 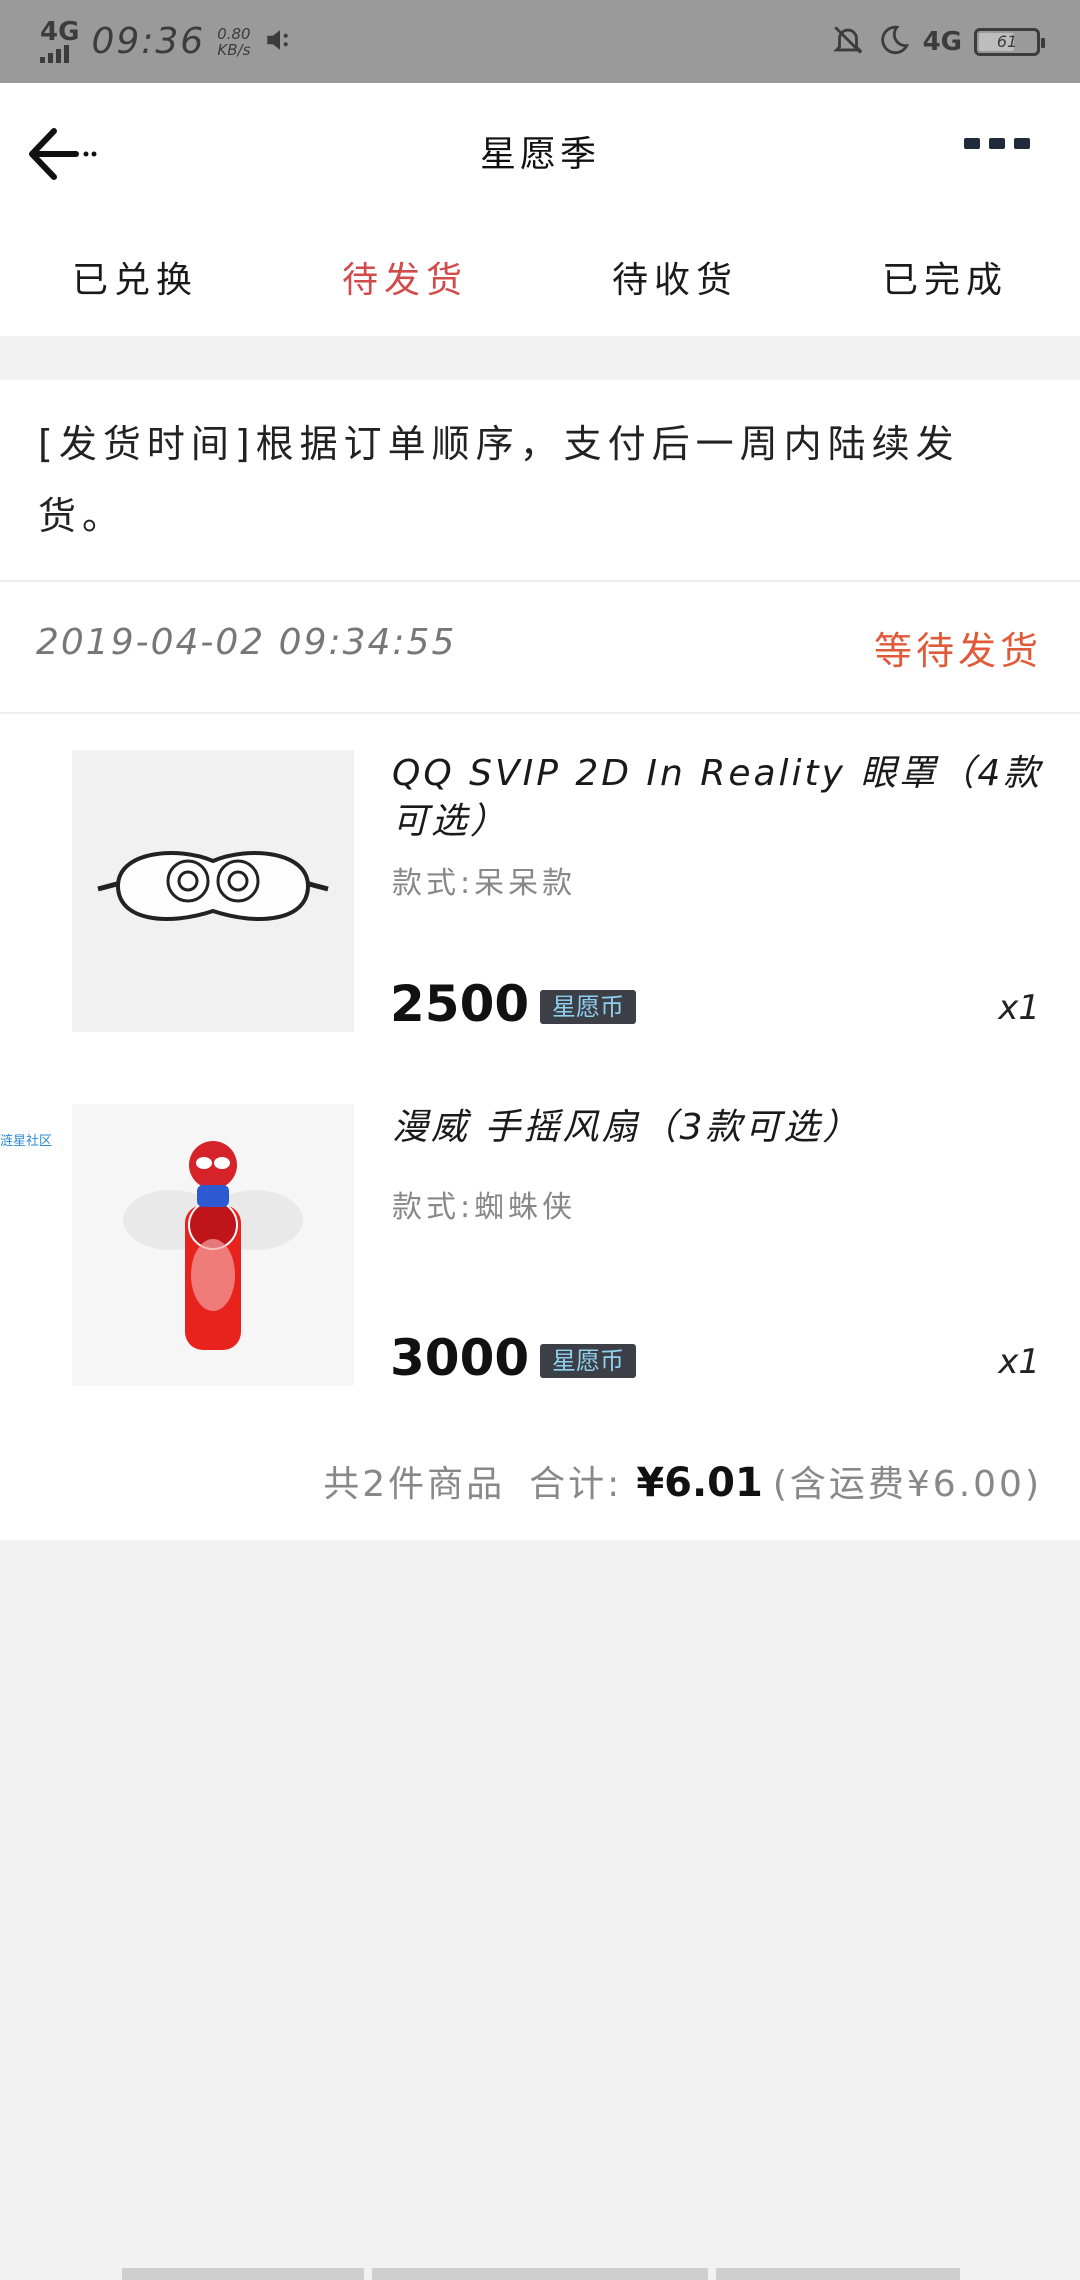 I want to click on network-type-left: 4G, so click(x=60, y=31).